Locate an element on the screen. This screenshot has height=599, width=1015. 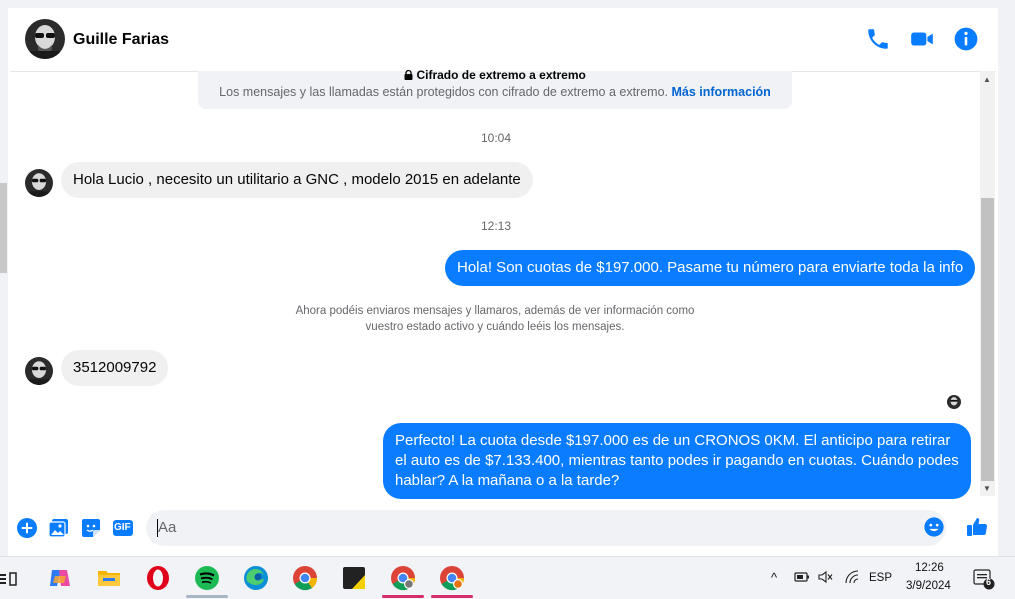
more-info-link: Más información is located at coordinates (721, 92).